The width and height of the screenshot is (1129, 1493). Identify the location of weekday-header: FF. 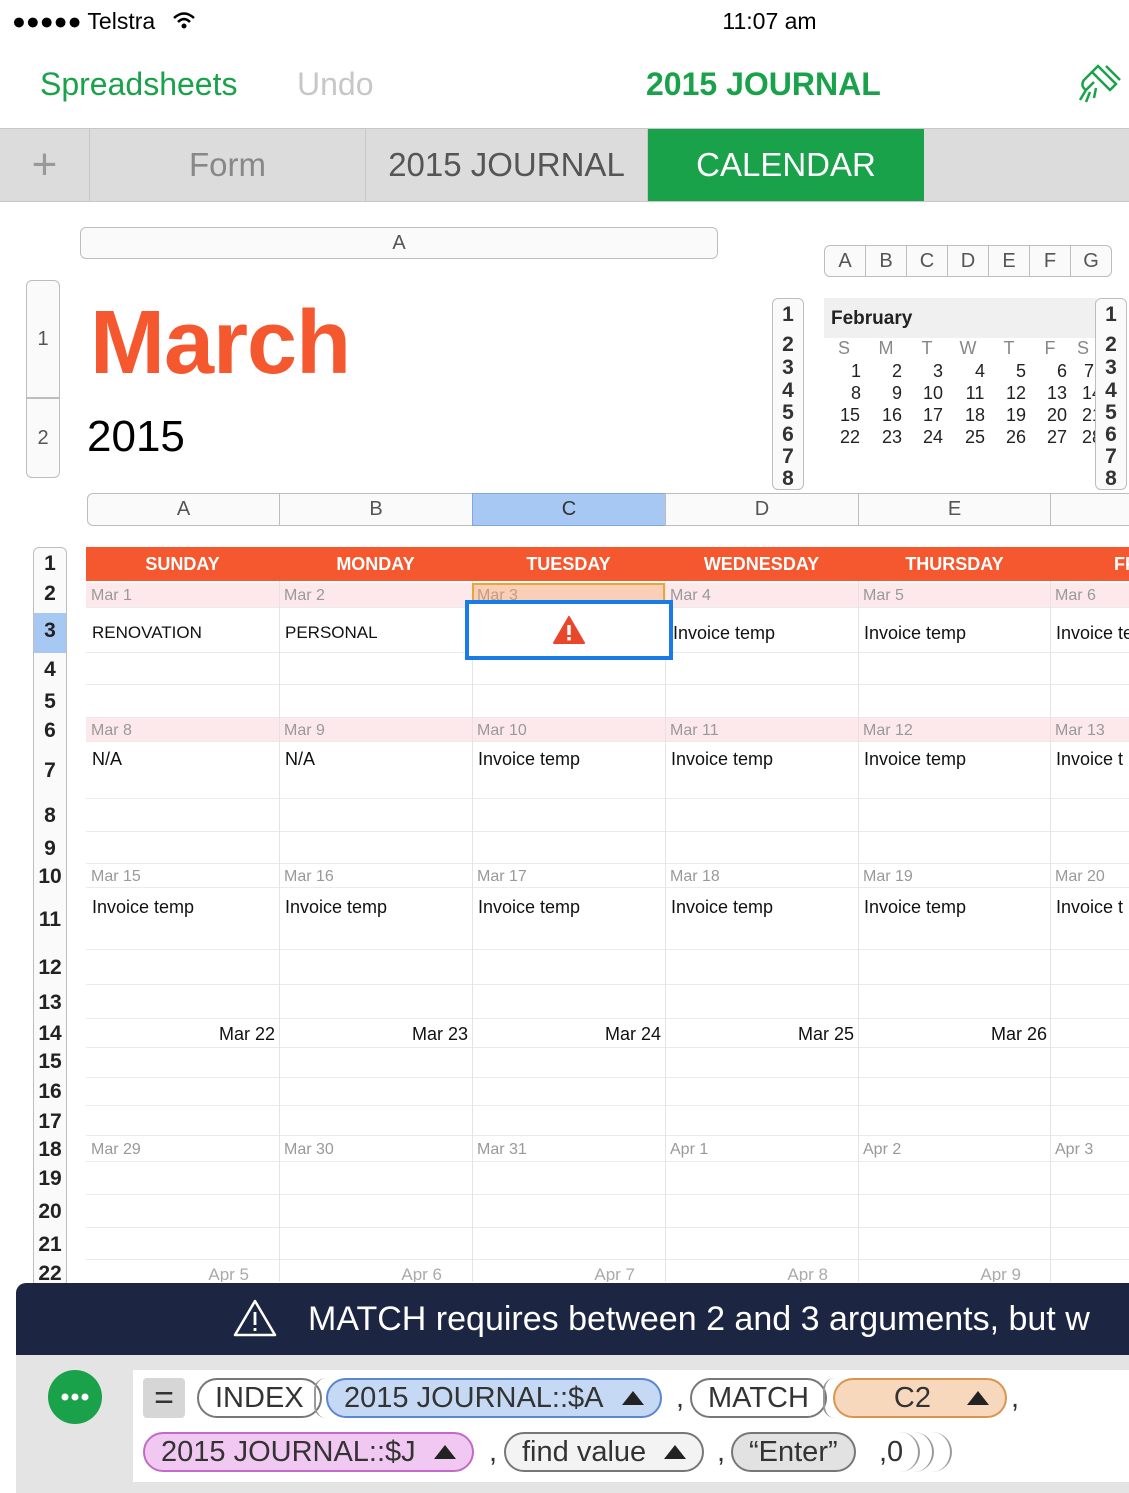
(1121, 564).